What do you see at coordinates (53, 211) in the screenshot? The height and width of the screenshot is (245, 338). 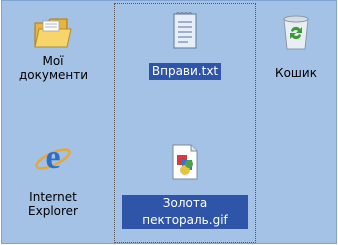 I see `internet-explorer-label-line2: Explorer` at bounding box center [53, 211].